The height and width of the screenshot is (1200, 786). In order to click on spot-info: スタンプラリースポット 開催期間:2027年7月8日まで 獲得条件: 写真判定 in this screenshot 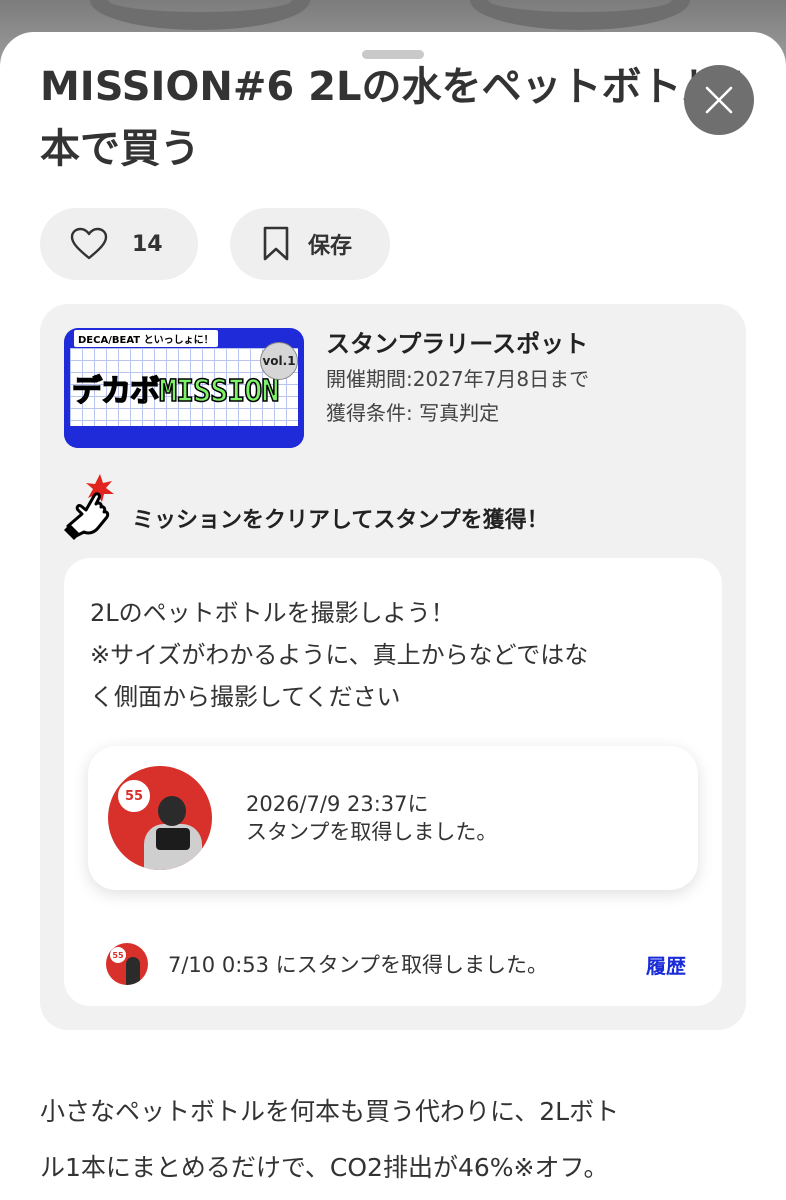, I will do `click(457, 378)`.